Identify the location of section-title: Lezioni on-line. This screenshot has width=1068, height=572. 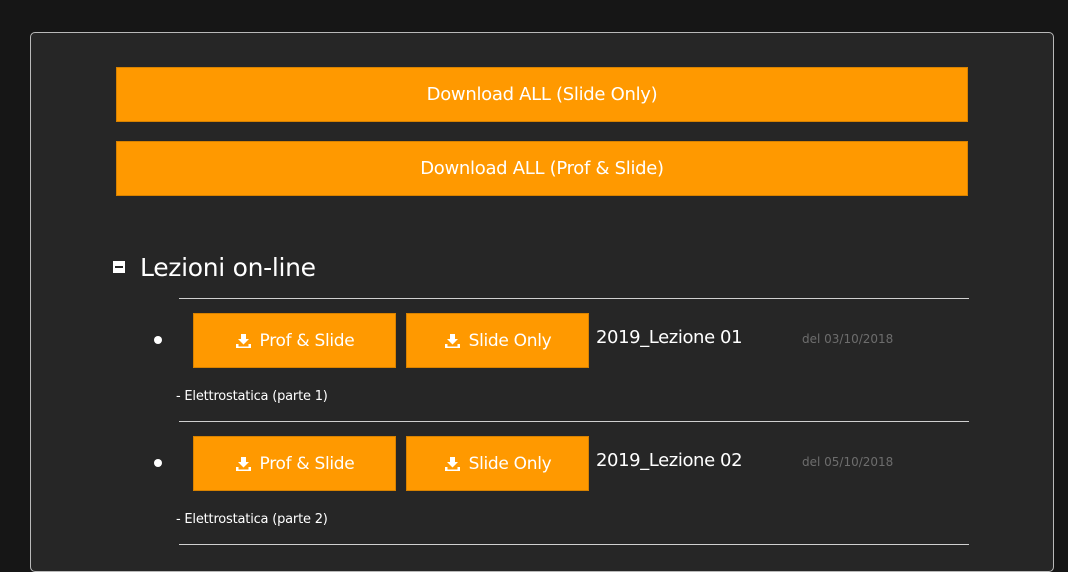
(228, 267).